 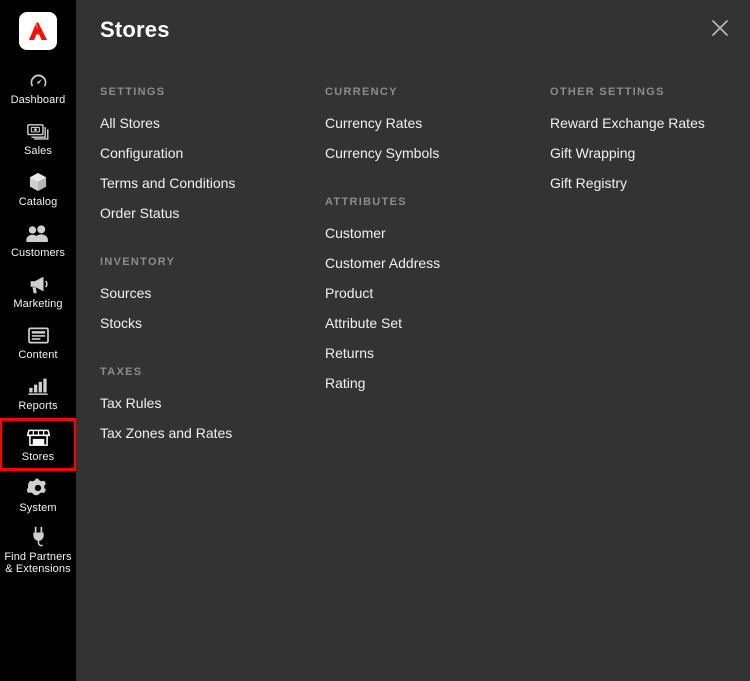 I want to click on sidebar-item-reports: Reports, so click(x=38, y=393).